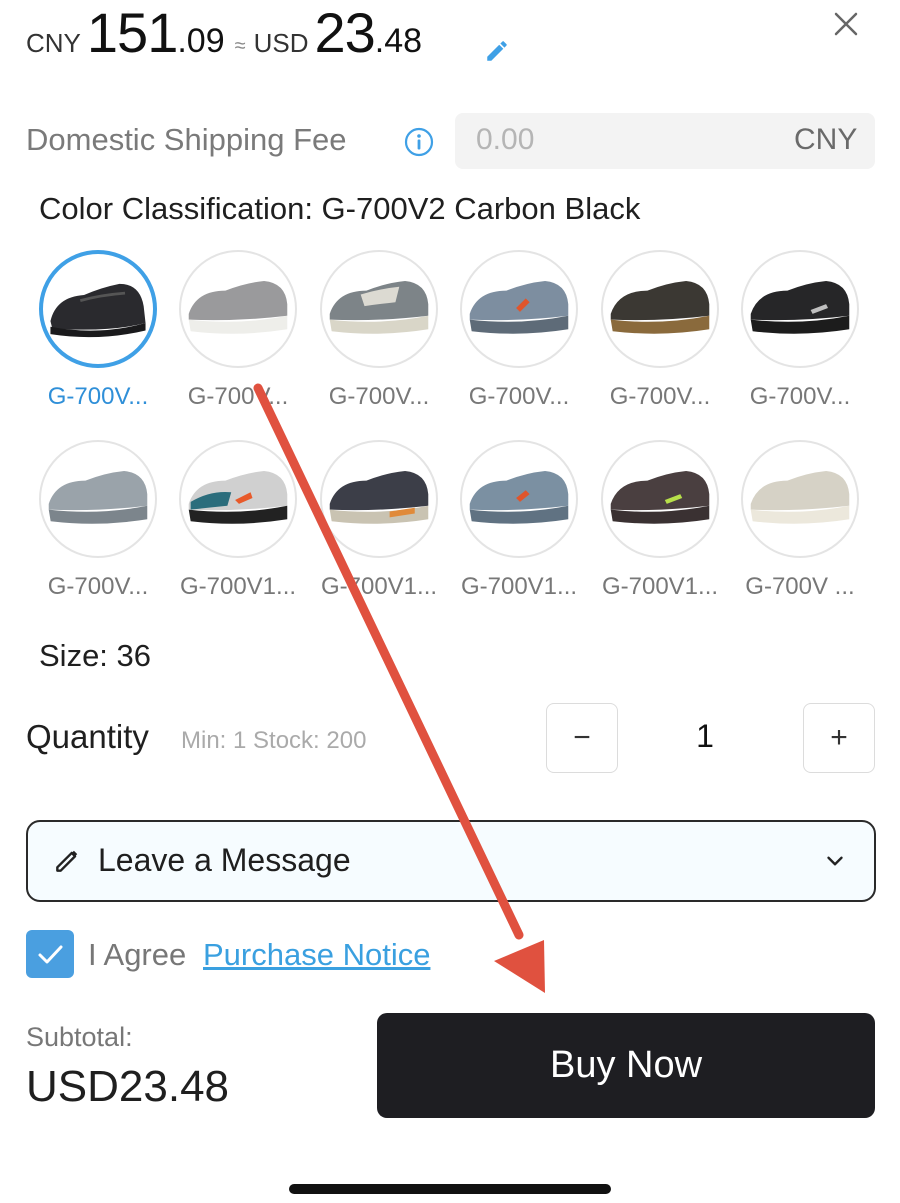  Describe the element at coordinates (846, 24) in the screenshot. I see `close-icon` at that location.